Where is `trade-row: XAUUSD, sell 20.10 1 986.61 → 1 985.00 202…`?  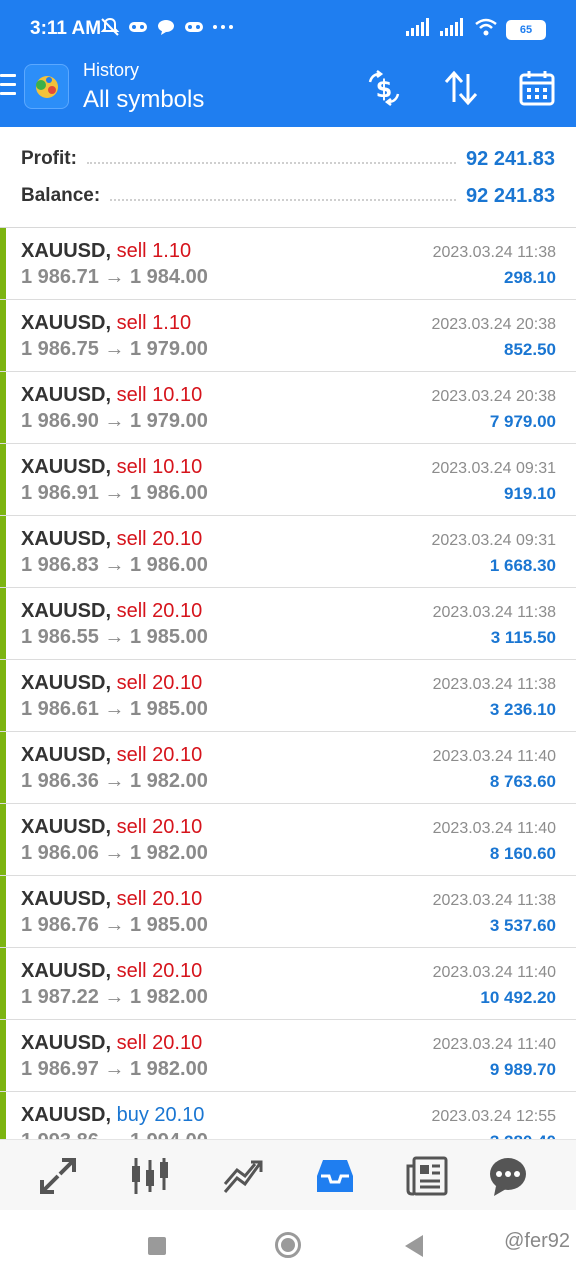
trade-row: XAUUSD, sell 20.10 1 986.61 → 1 985.00 202… is located at coordinates (288, 696).